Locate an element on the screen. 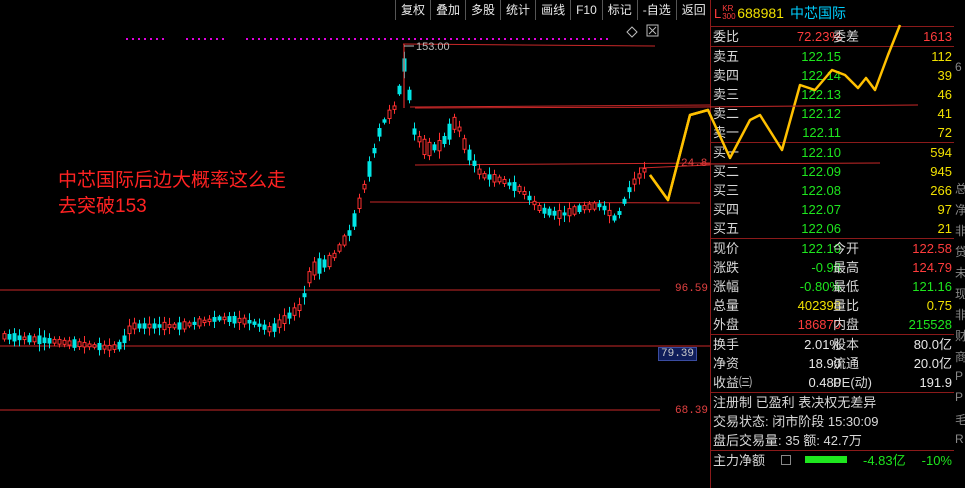  fund-flow-row: 主力净额 -4.83亿 -10% is located at coordinates (833, 460).